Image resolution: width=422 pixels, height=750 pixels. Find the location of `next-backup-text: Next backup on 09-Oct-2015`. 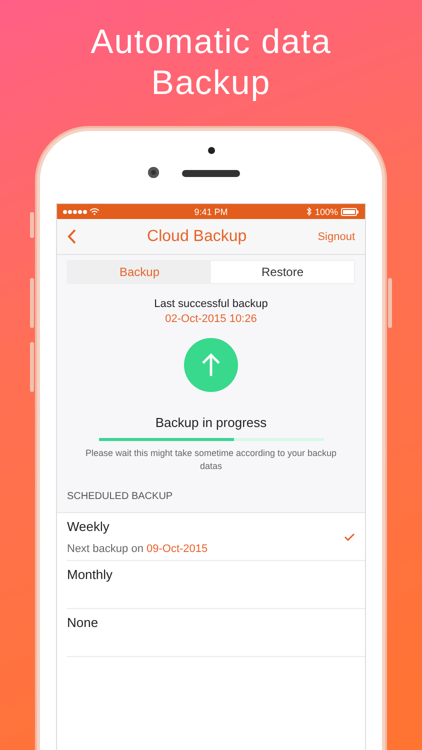

next-backup-text: Next backup on 09-Oct-2015 is located at coordinates (137, 549).